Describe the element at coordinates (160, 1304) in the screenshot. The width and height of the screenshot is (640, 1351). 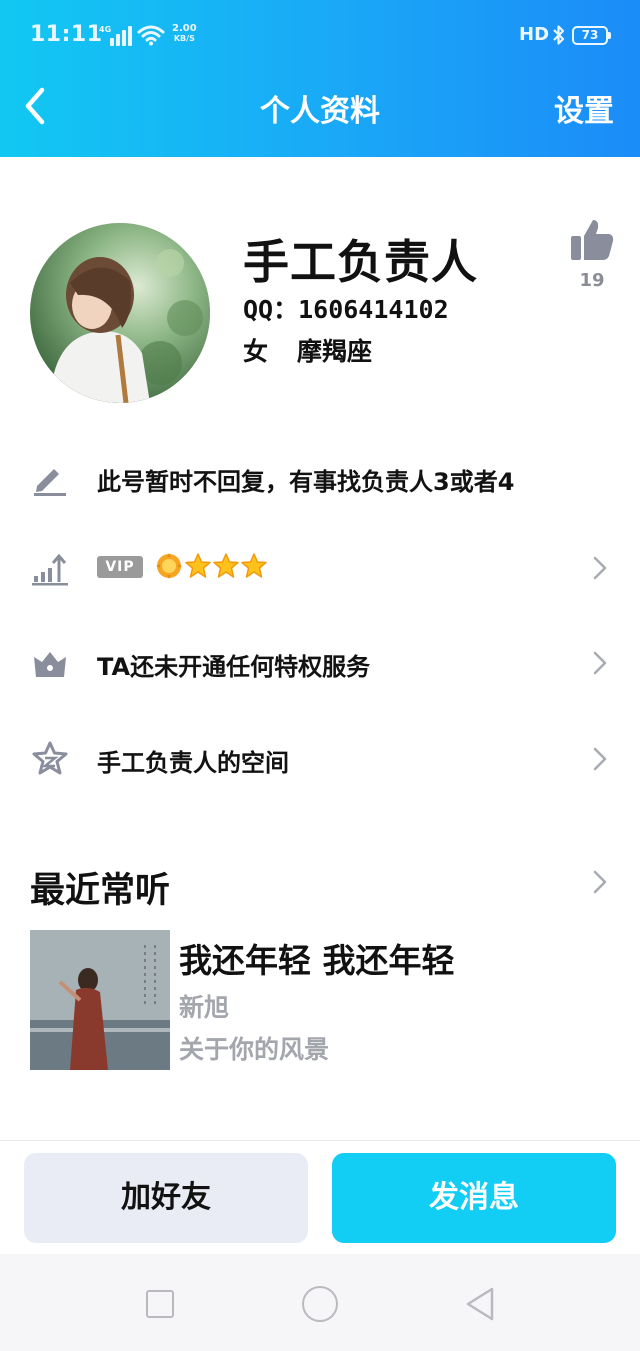
I see `recent-apps-icon` at that location.